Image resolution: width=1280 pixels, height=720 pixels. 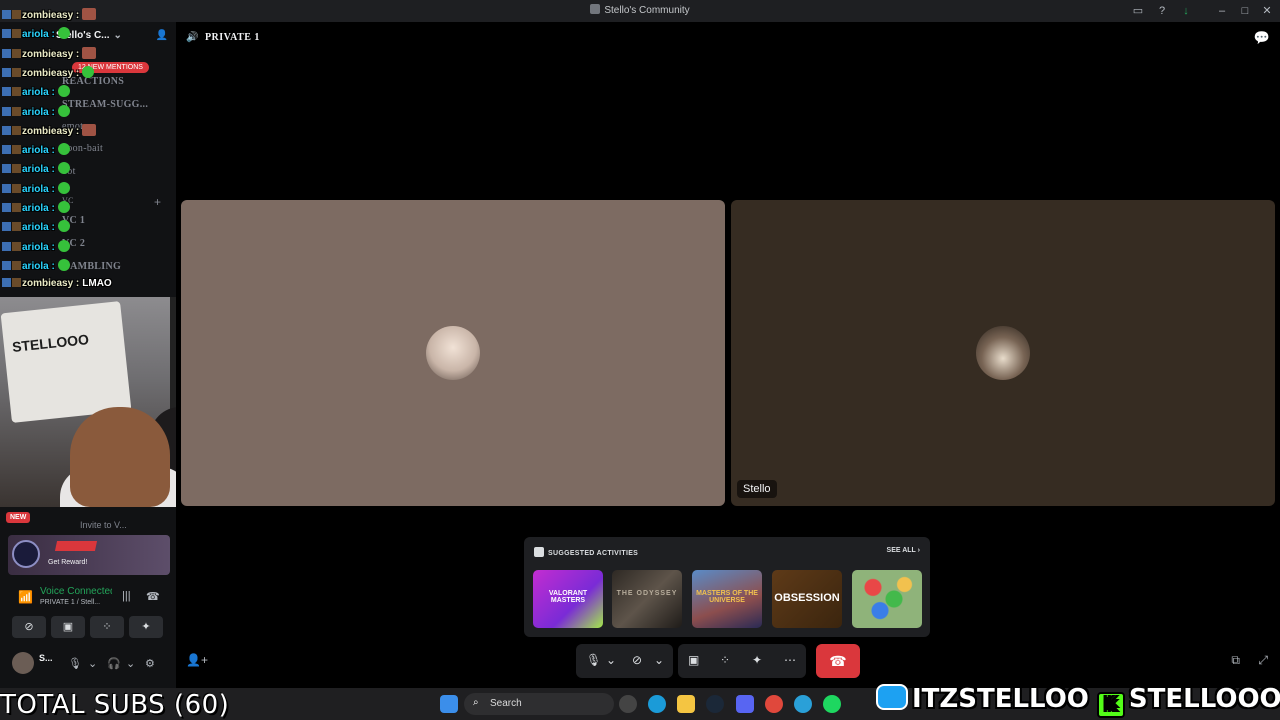 I want to click on obs-icon, so click(x=628, y=704).